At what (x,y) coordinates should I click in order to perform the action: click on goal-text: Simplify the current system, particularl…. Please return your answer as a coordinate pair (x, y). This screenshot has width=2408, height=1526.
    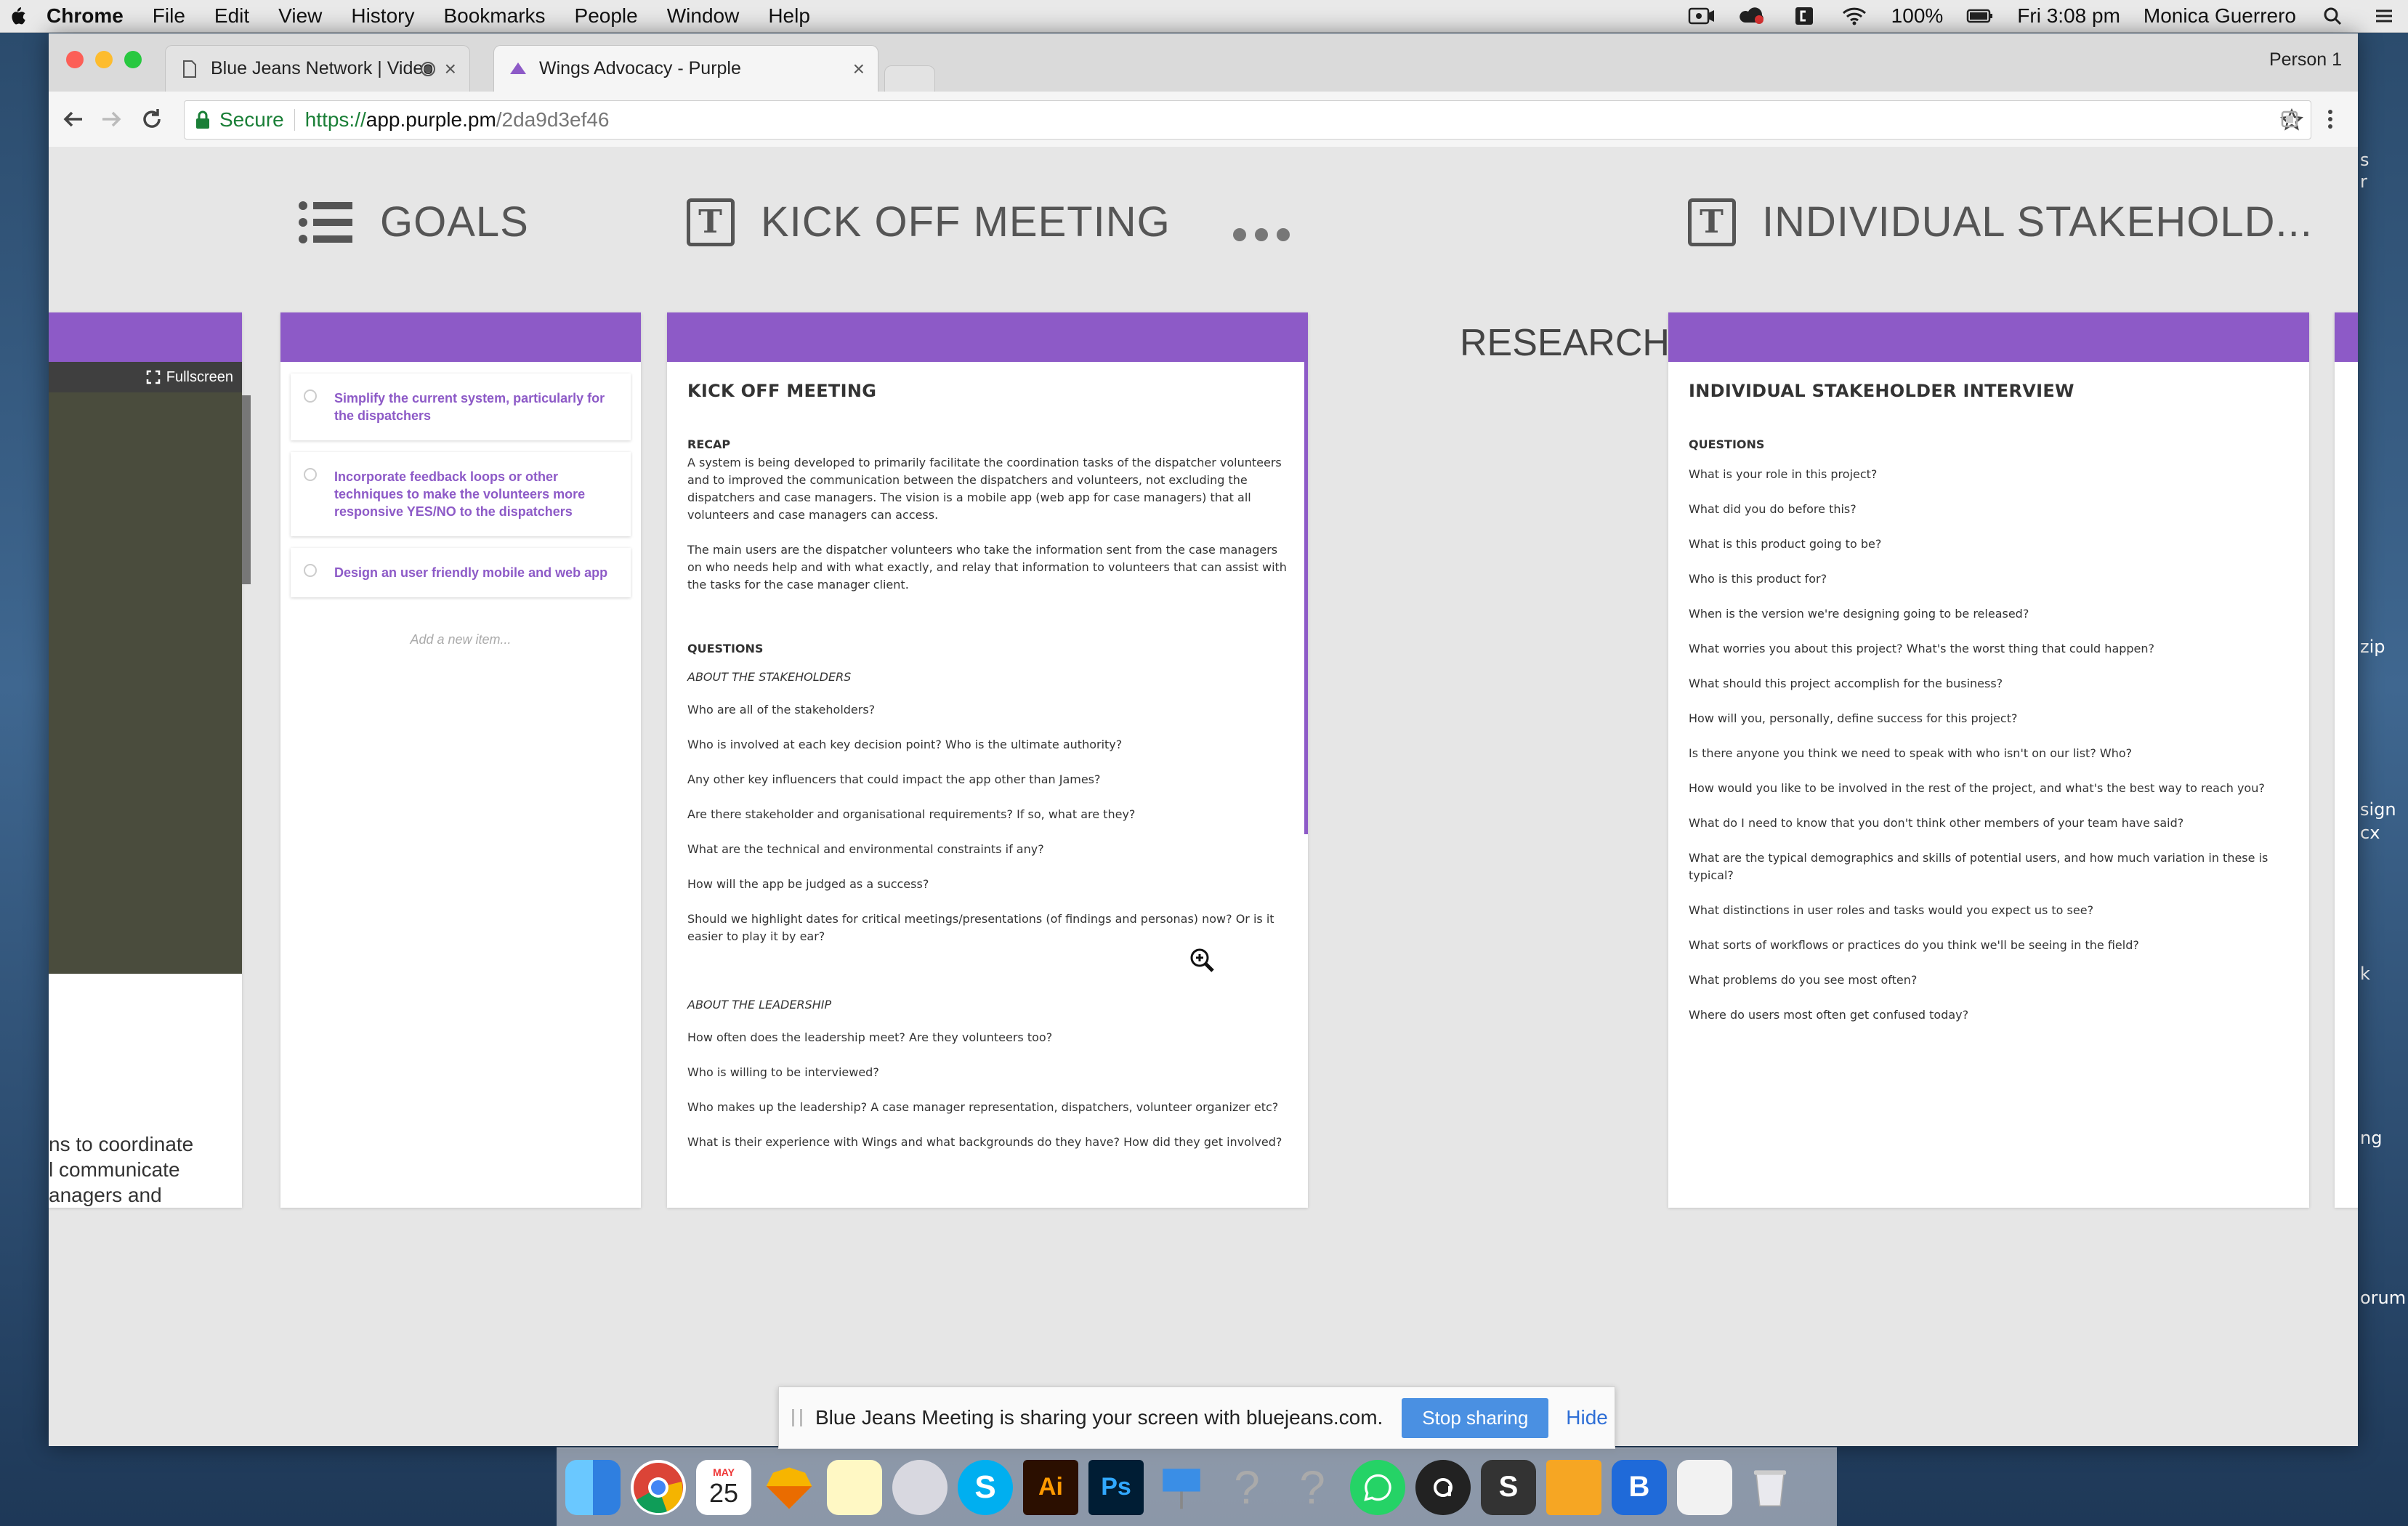
    Looking at the image, I should click on (469, 407).